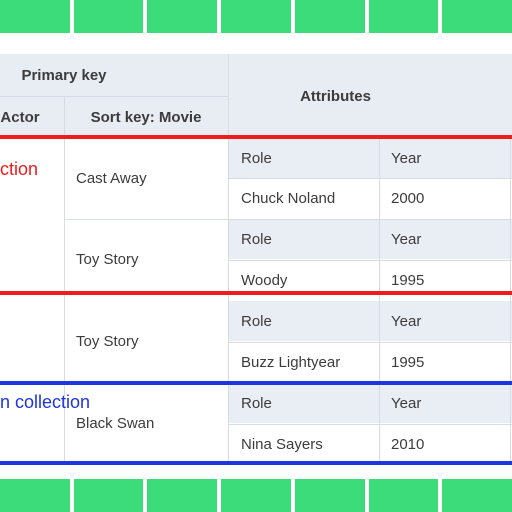 This screenshot has width=512, height=512. Describe the element at coordinates (304, 362) in the screenshot. I see `attr-value-role: Buzz Lightyear` at that location.